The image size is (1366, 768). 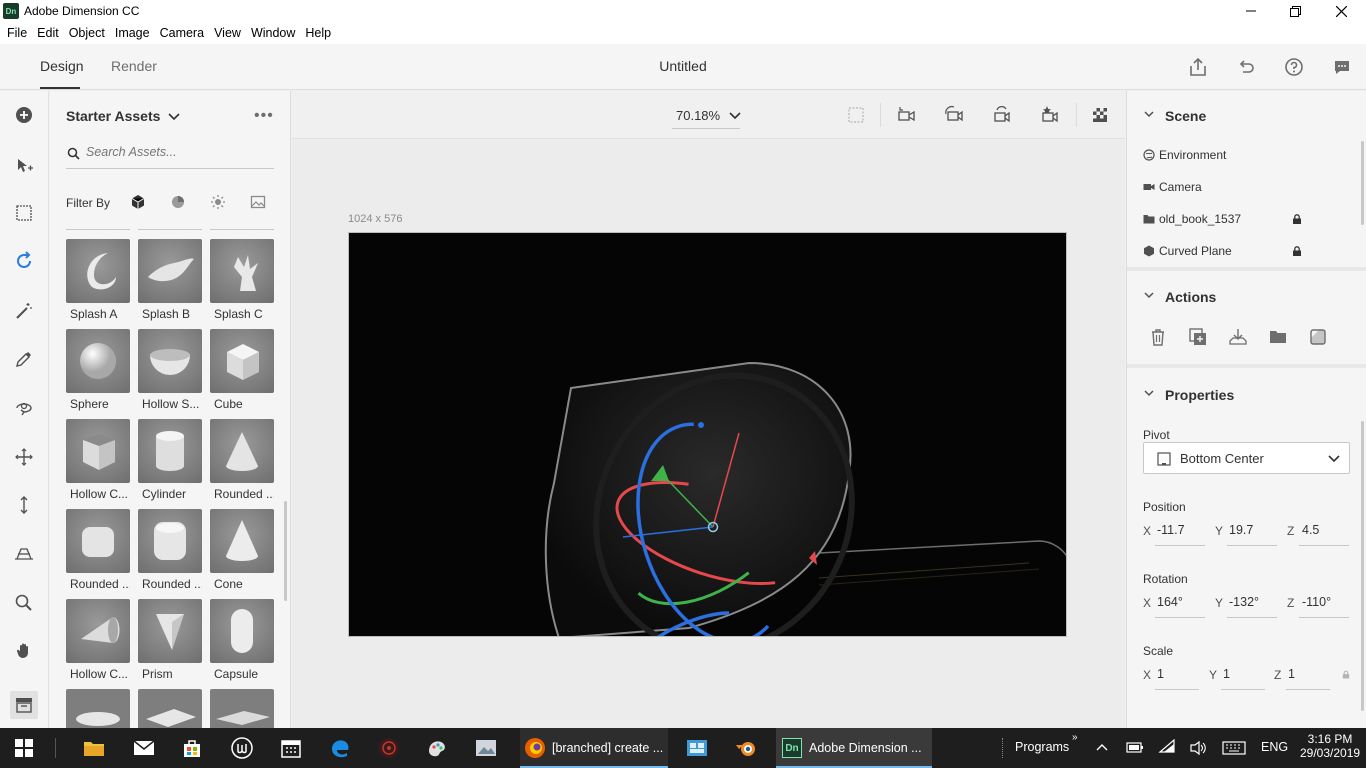 I want to click on select-move-icon, so click(x=24, y=166).